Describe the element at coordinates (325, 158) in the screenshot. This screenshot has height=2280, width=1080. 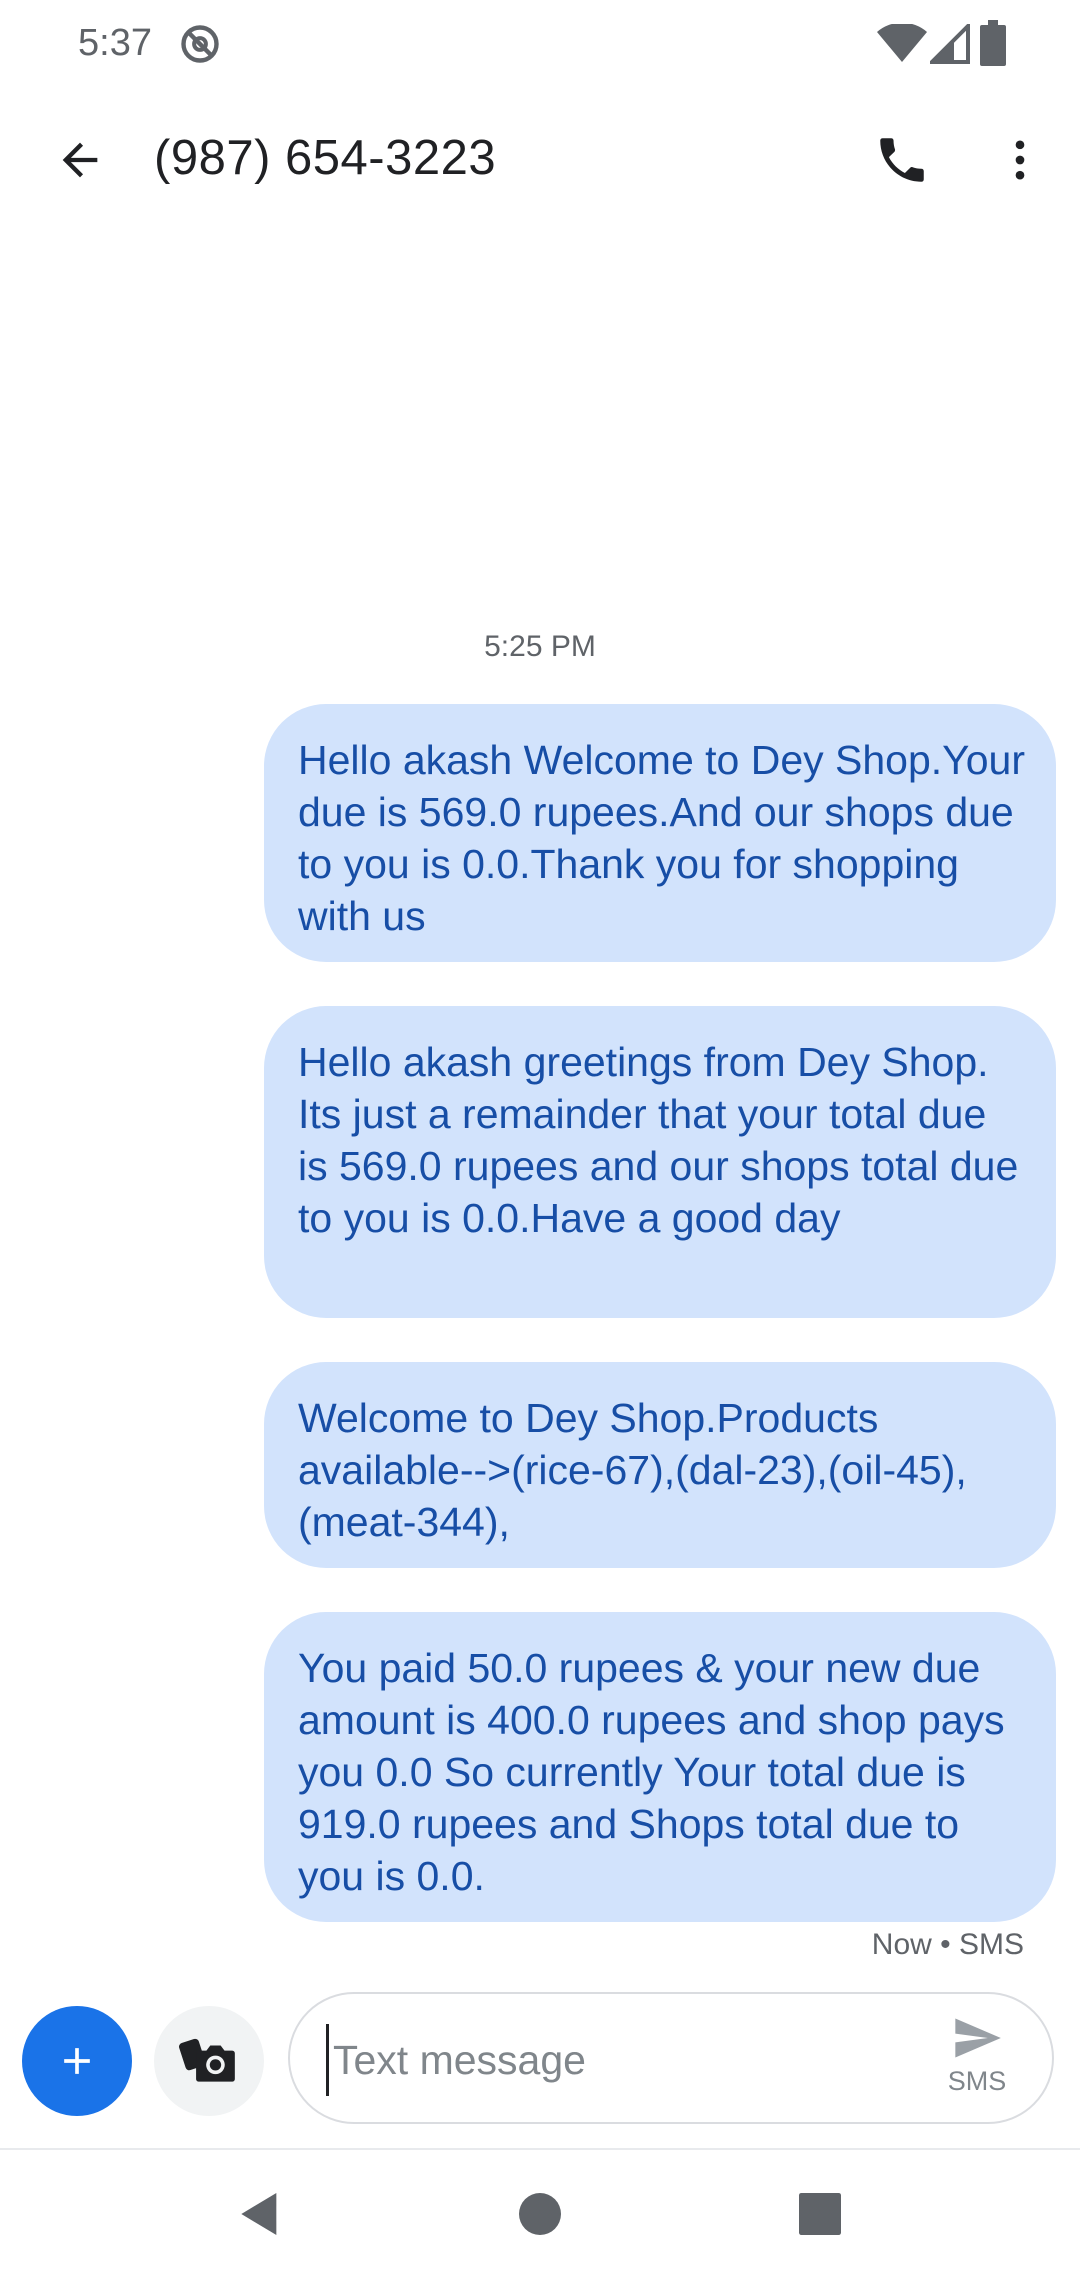
I see `contact-title: (987) 654-3223` at that location.